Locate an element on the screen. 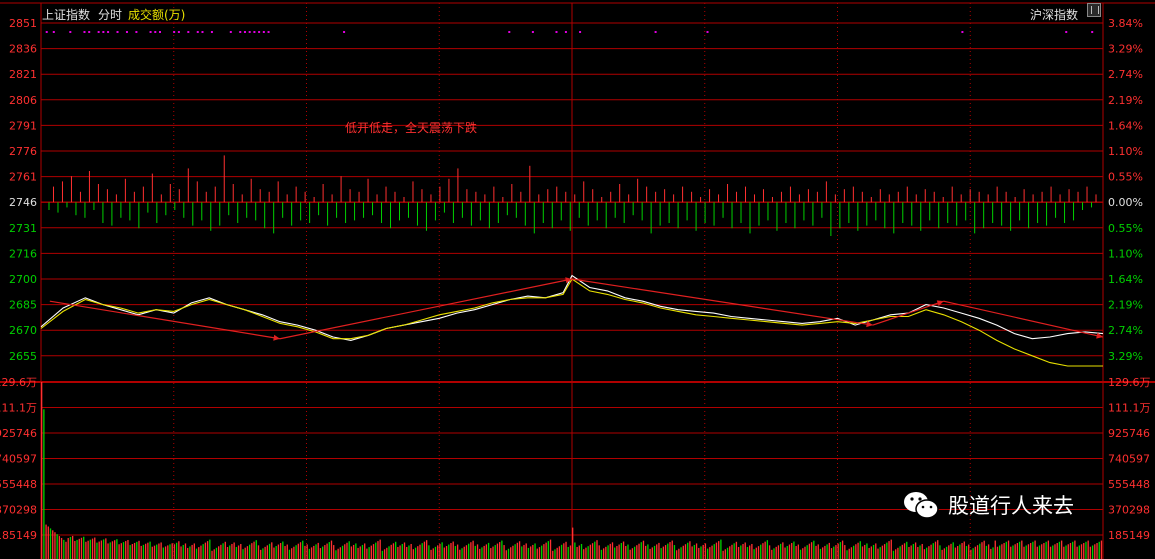 The image size is (1155, 559). period-label: 分时 is located at coordinates (110, 14).